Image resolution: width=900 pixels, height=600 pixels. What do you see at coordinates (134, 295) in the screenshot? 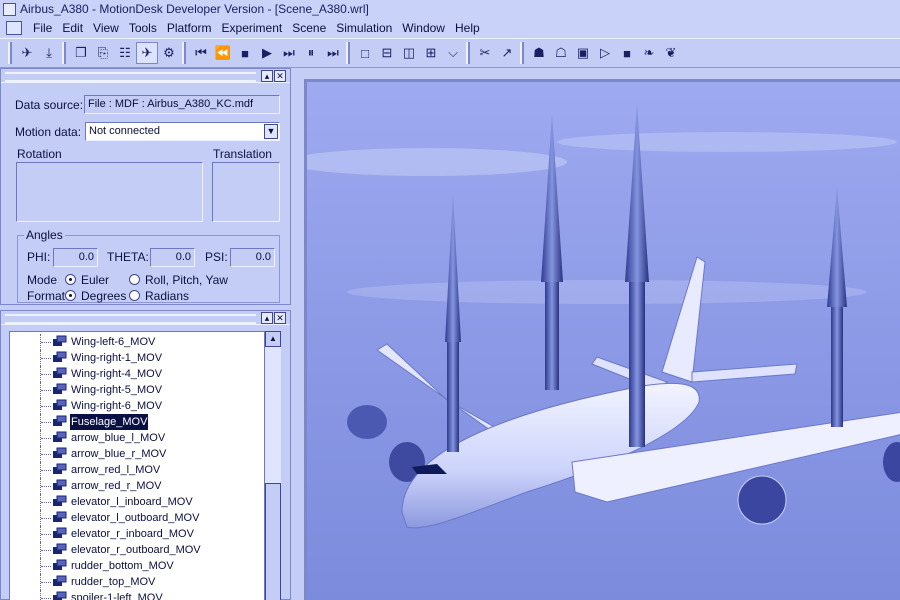
I see `format-radians-radio` at bounding box center [134, 295].